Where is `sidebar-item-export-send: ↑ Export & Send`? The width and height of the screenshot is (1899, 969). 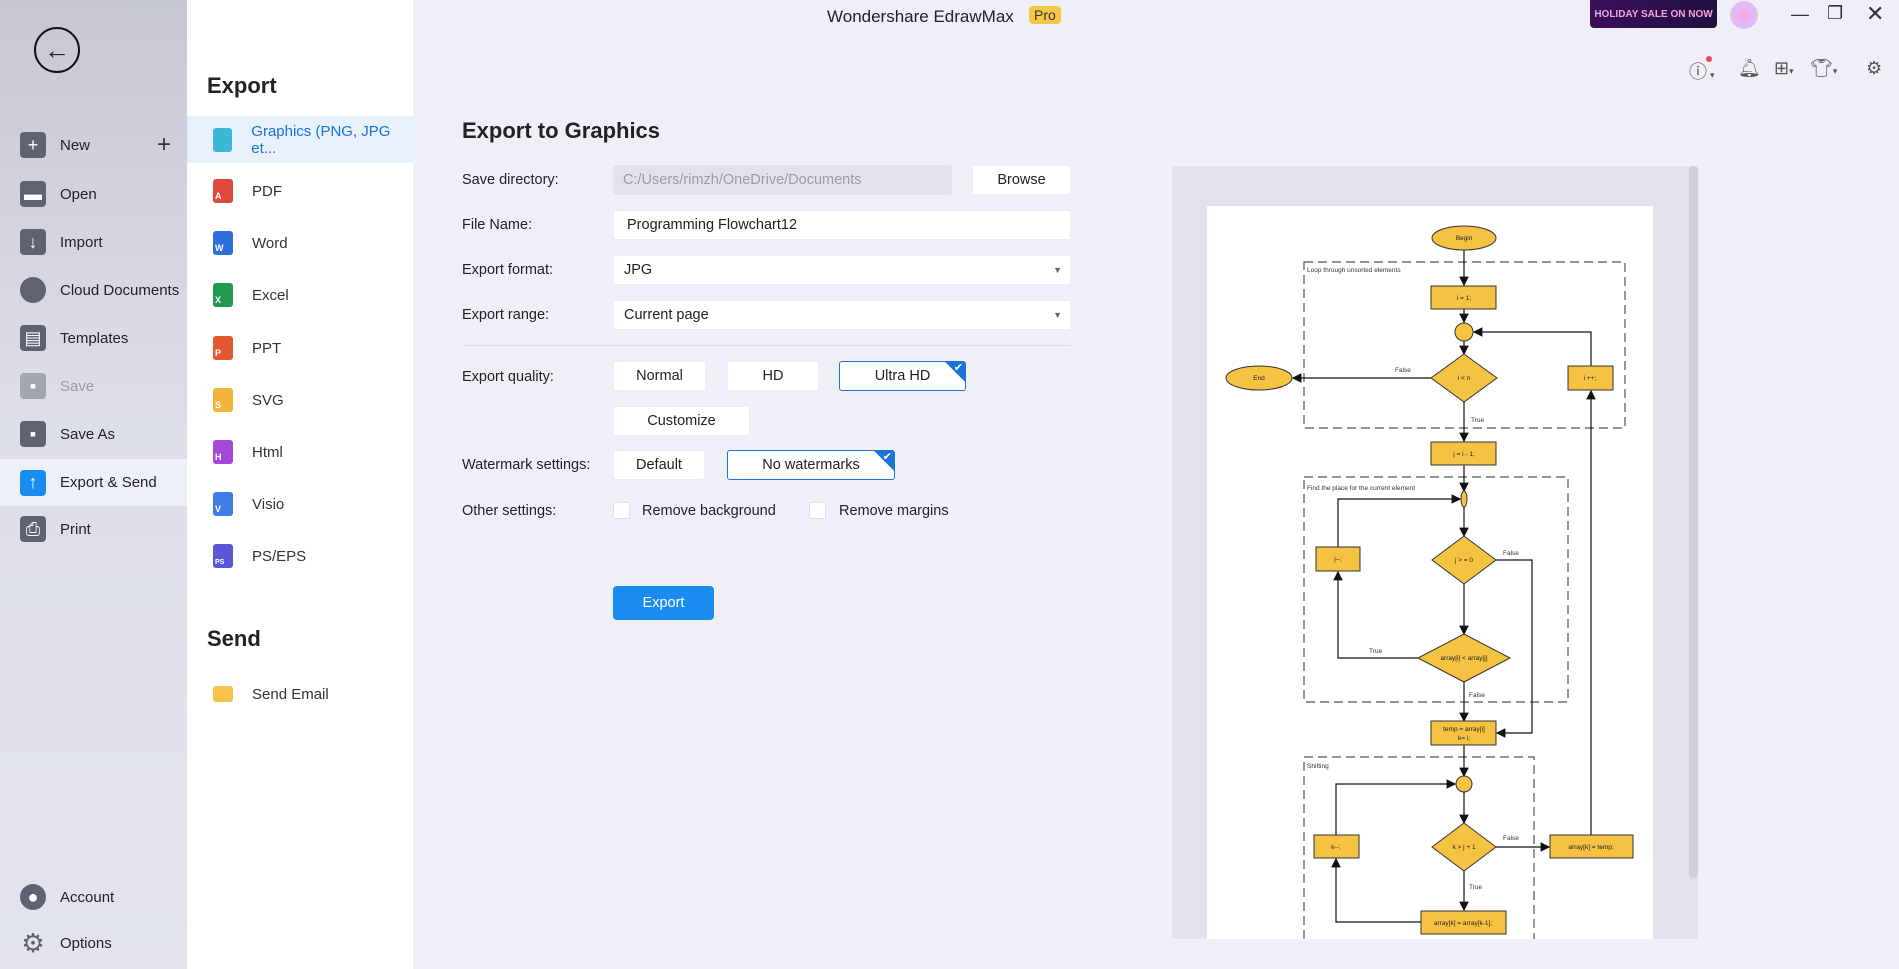 sidebar-item-export-send: ↑ Export & Send is located at coordinates (93, 482).